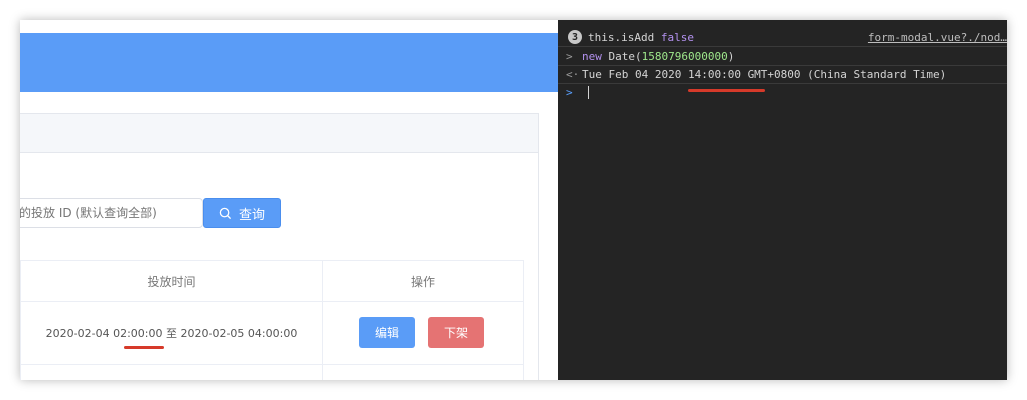 This screenshot has width=1027, height=400. What do you see at coordinates (225, 213) in the screenshot?
I see `search-icon` at bounding box center [225, 213].